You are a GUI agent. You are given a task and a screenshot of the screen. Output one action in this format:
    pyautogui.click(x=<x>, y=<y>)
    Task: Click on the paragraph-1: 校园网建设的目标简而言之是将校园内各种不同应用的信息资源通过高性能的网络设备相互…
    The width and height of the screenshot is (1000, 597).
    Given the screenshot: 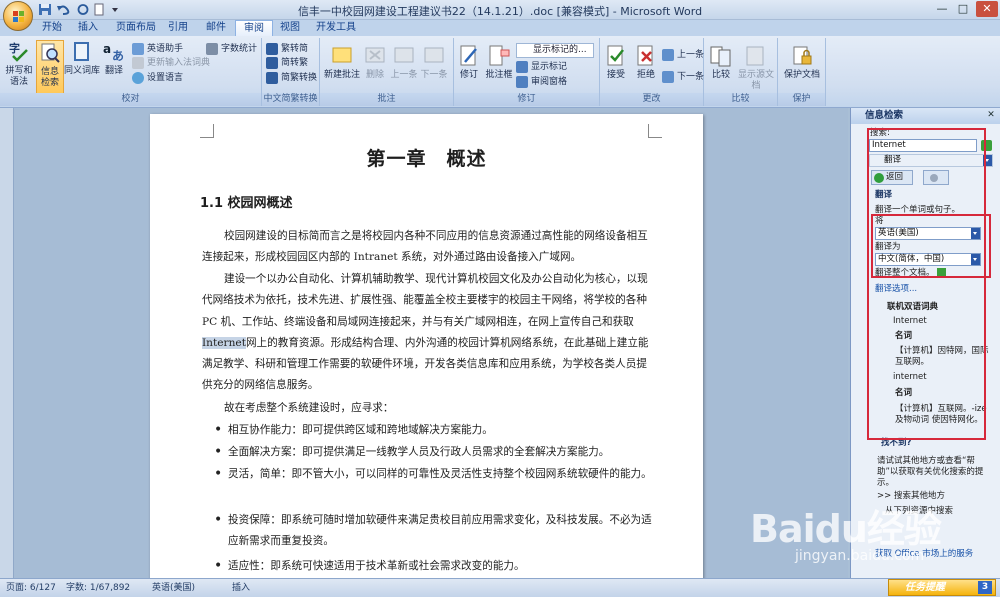 What is the action you would take?
    pyautogui.click(x=427, y=247)
    